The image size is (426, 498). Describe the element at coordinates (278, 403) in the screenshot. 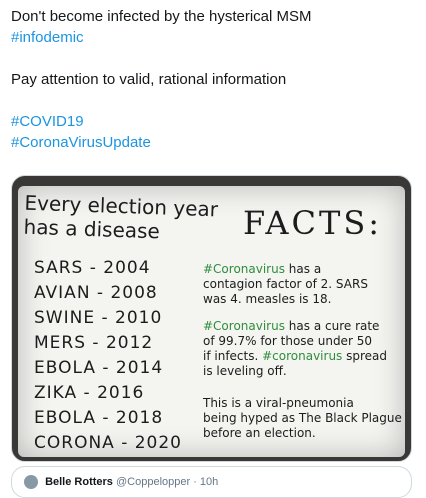

I see `board-text: This is a viral-pneumonia` at that location.